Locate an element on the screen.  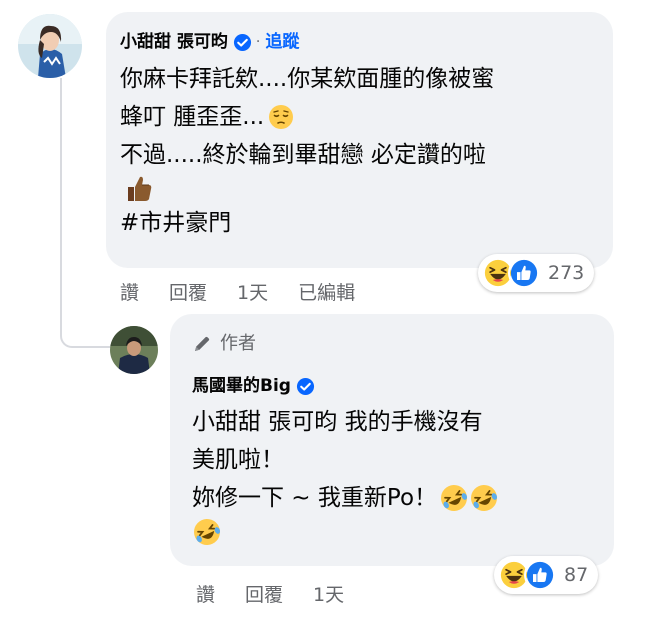
reply-line: 小甜甜 張可昀 我的手機沒有 is located at coordinates (337, 422).